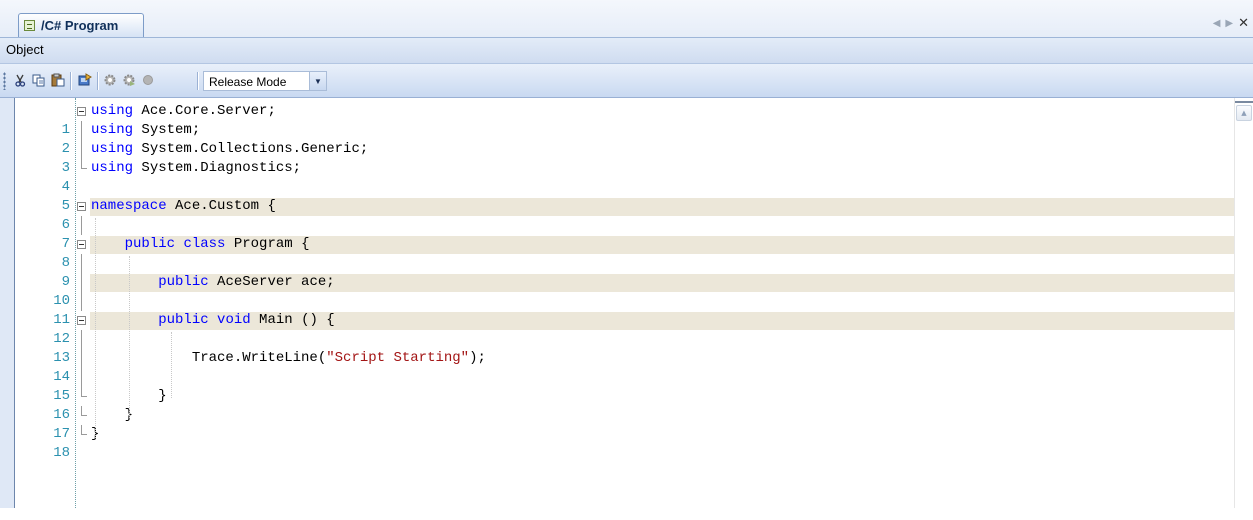 This screenshot has width=1253, height=520. Describe the element at coordinates (246, 320) in the screenshot. I see `code-text: public void Main () {` at that location.